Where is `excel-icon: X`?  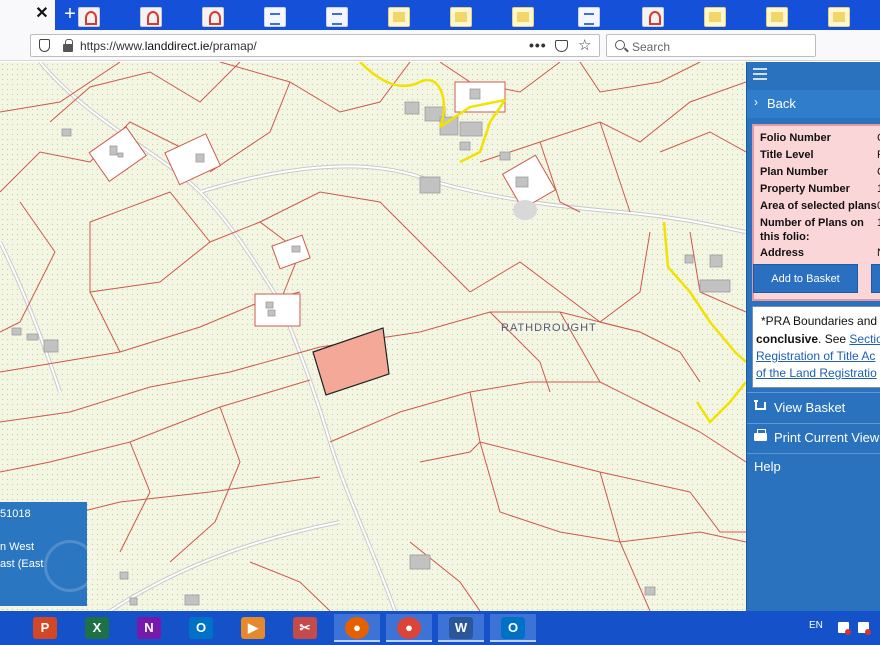 excel-icon: X is located at coordinates (97, 628).